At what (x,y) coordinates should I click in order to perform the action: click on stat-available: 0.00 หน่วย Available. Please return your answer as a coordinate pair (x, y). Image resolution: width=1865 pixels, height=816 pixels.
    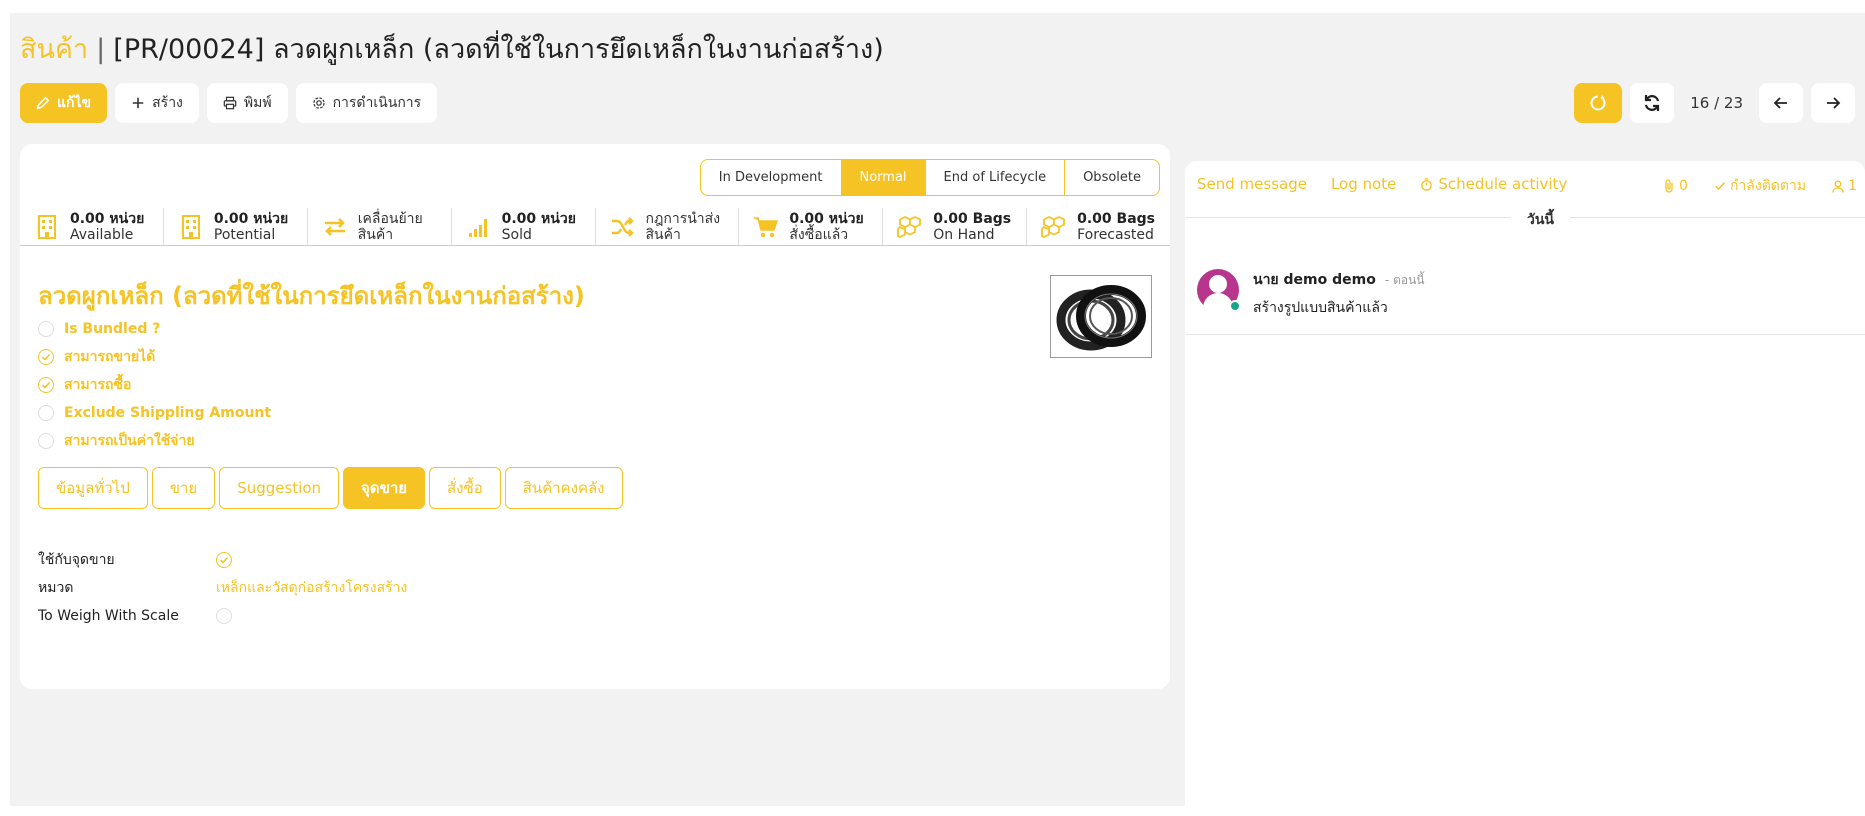
    Looking at the image, I should click on (92, 226).